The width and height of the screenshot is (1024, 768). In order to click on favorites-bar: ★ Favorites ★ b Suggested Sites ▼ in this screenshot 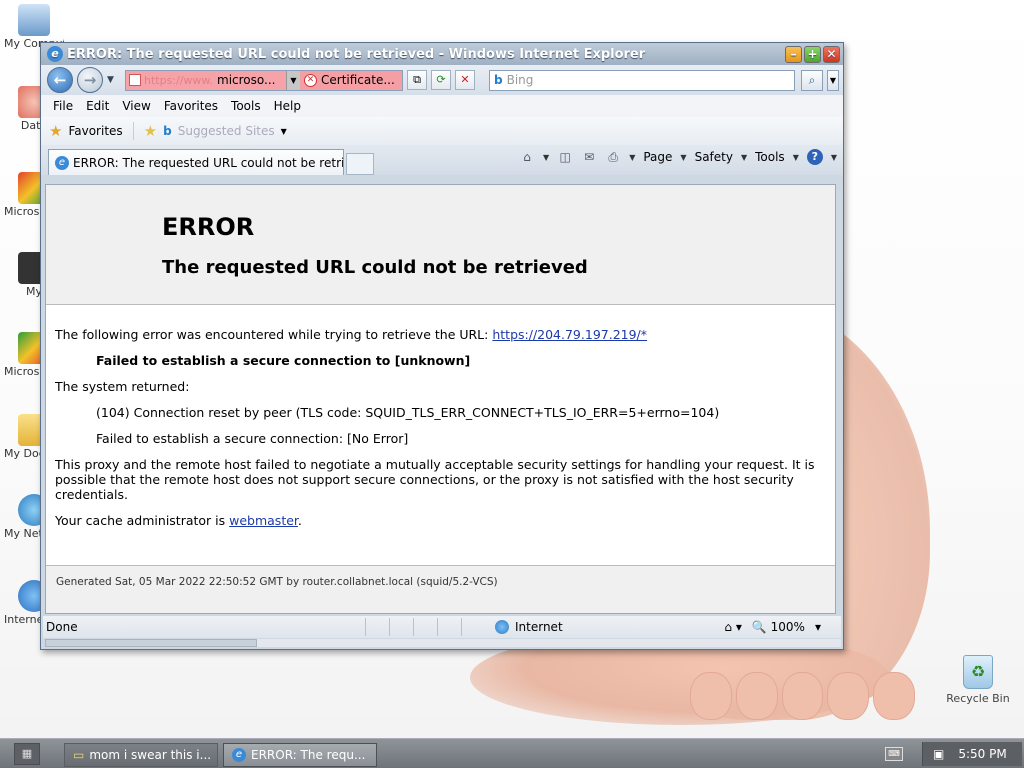, I will do `click(442, 131)`.